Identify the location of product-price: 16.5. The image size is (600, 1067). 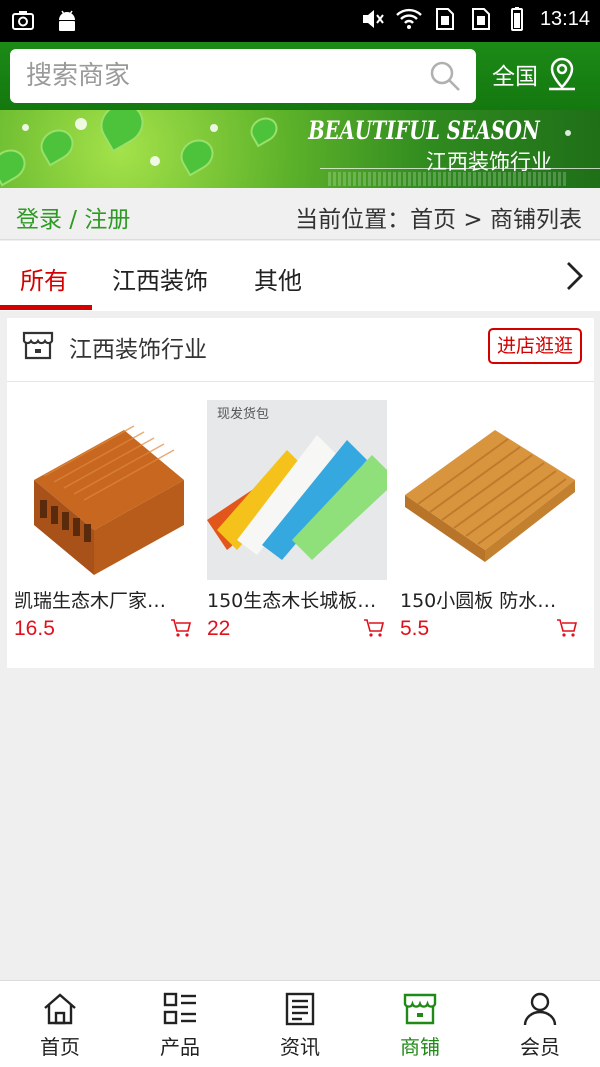
(34, 628).